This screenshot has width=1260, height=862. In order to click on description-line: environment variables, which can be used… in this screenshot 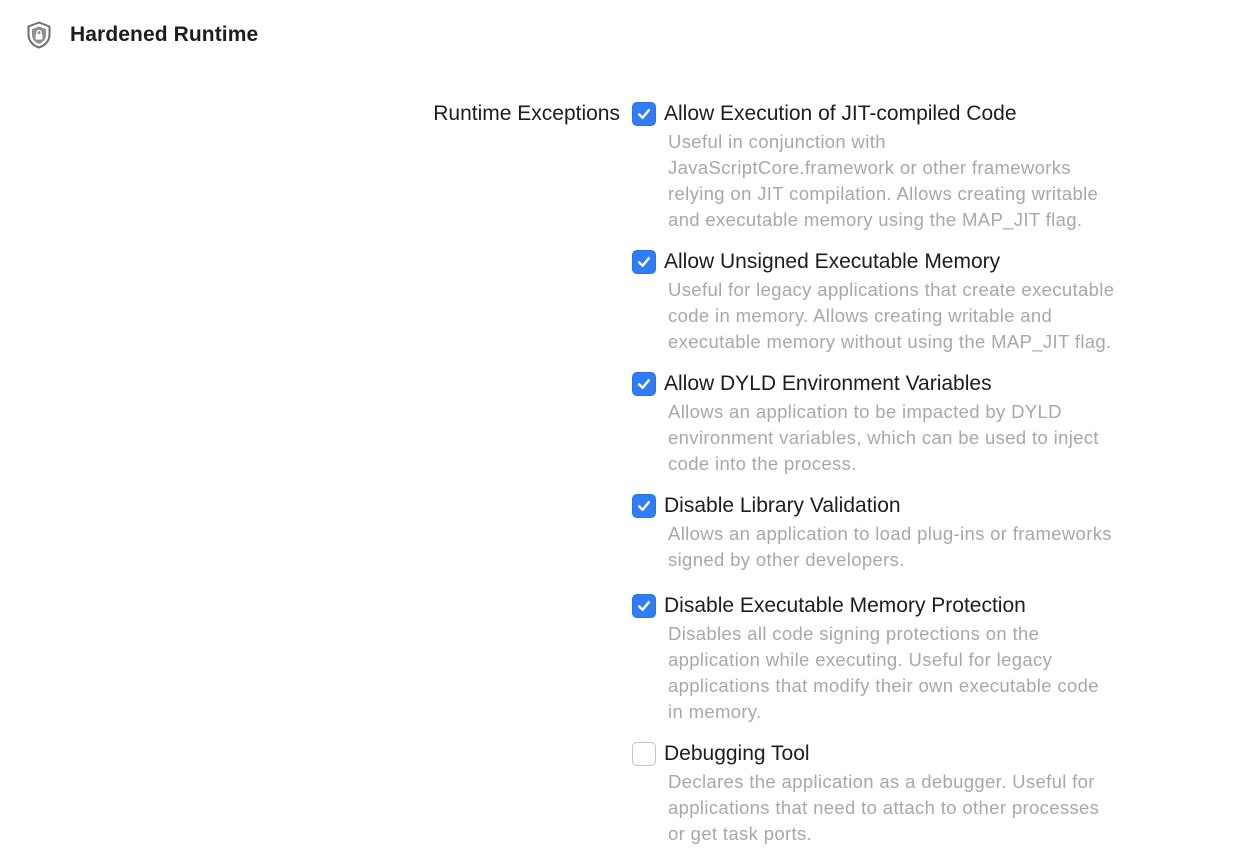, I will do `click(883, 437)`.